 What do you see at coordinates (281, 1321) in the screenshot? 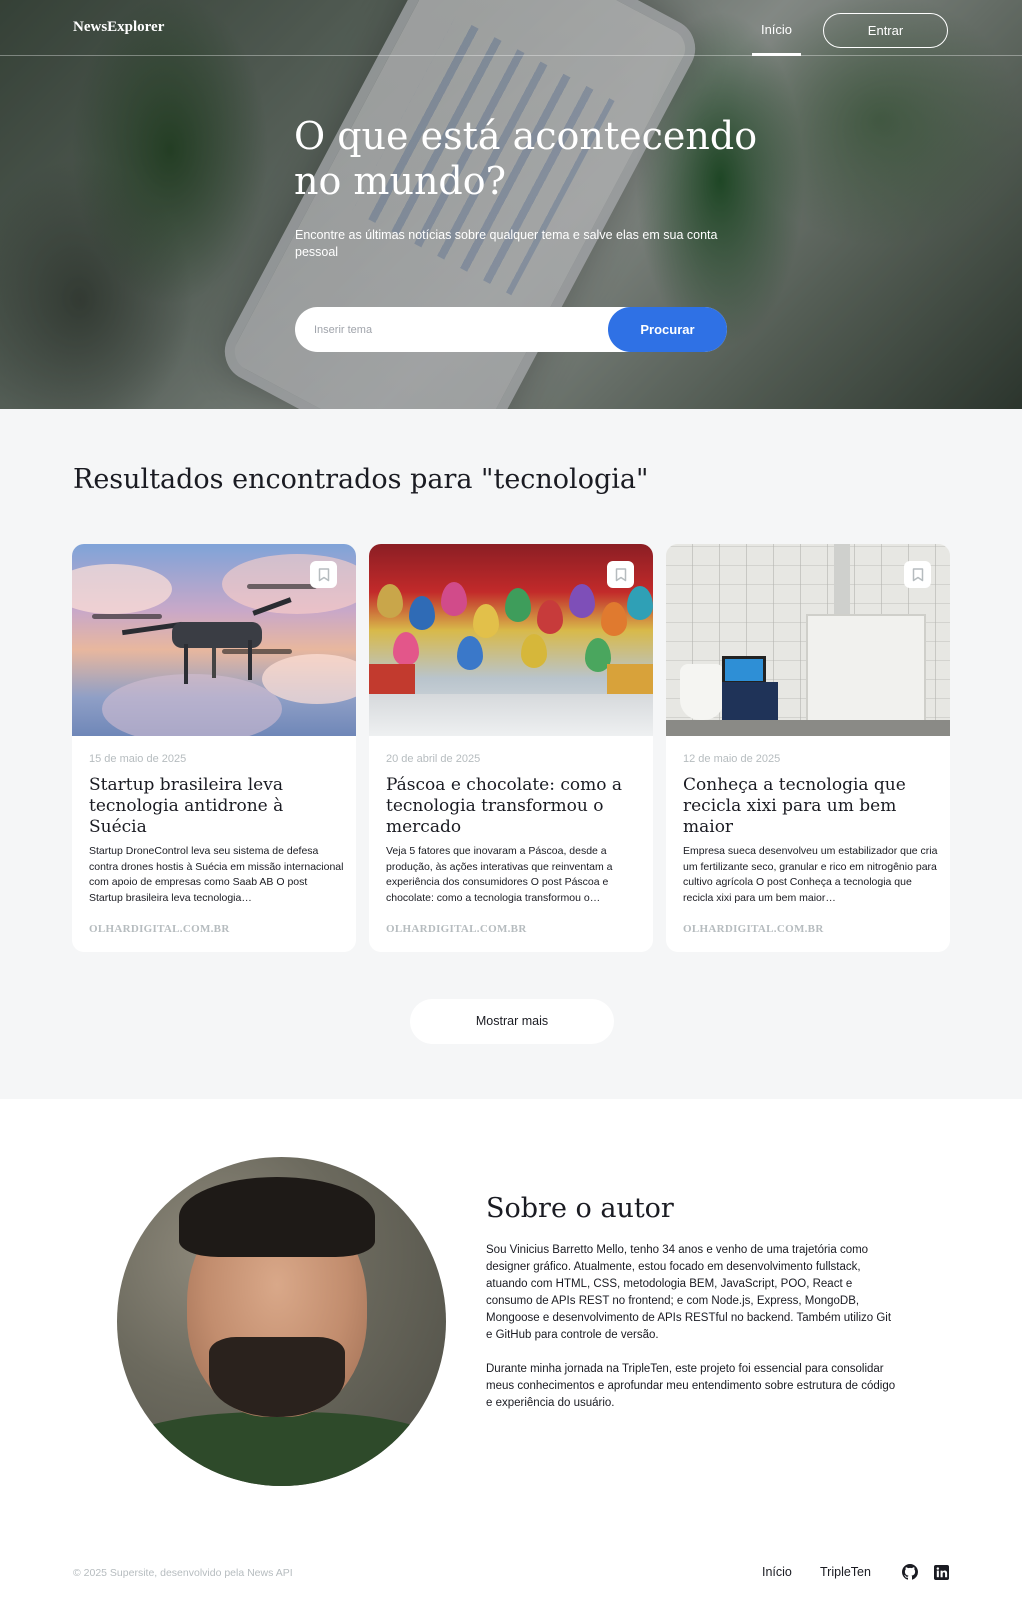
I see `author-photo` at bounding box center [281, 1321].